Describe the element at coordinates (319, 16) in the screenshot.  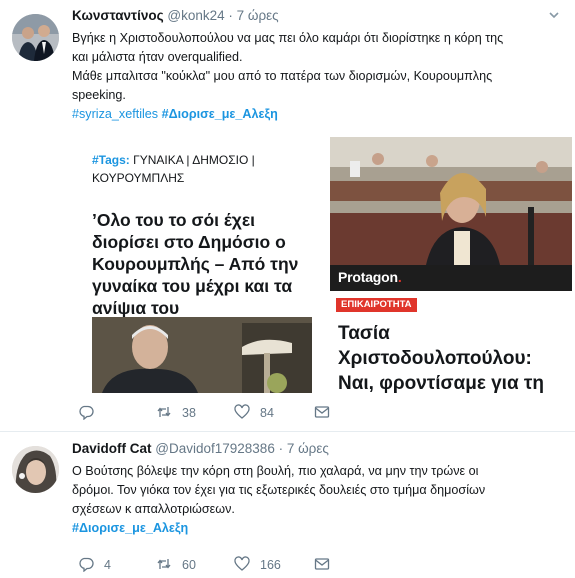
I see `tweet-header: Κωνσταντίνος @konk24 · 7 ώρες` at that location.